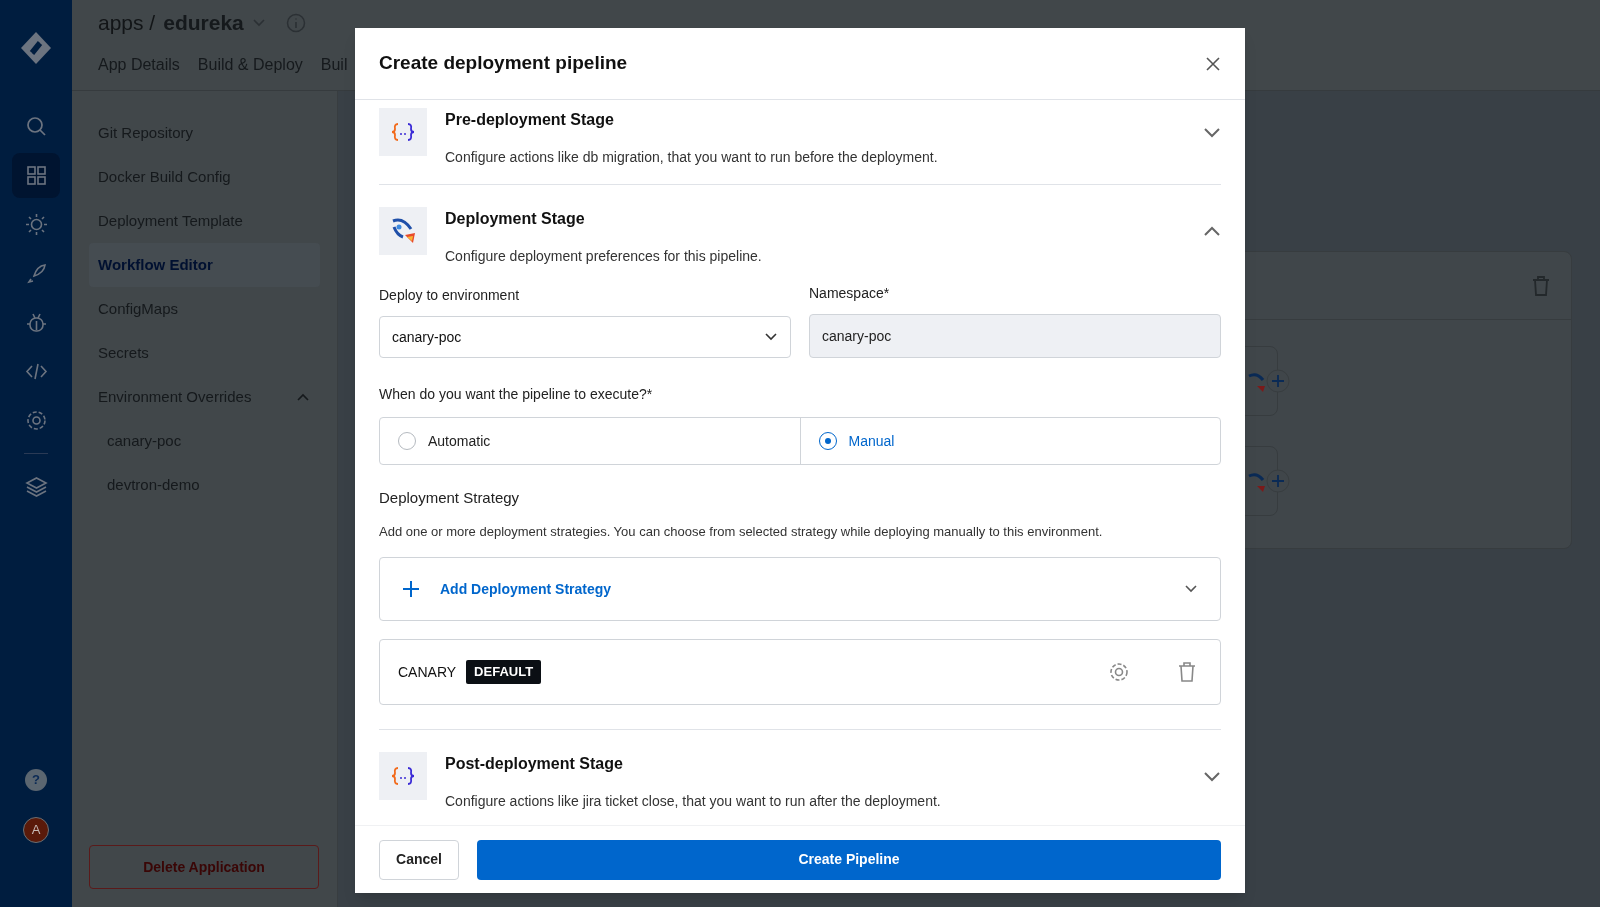  I want to click on stage-title: Pre-deployment Stage, so click(530, 120).